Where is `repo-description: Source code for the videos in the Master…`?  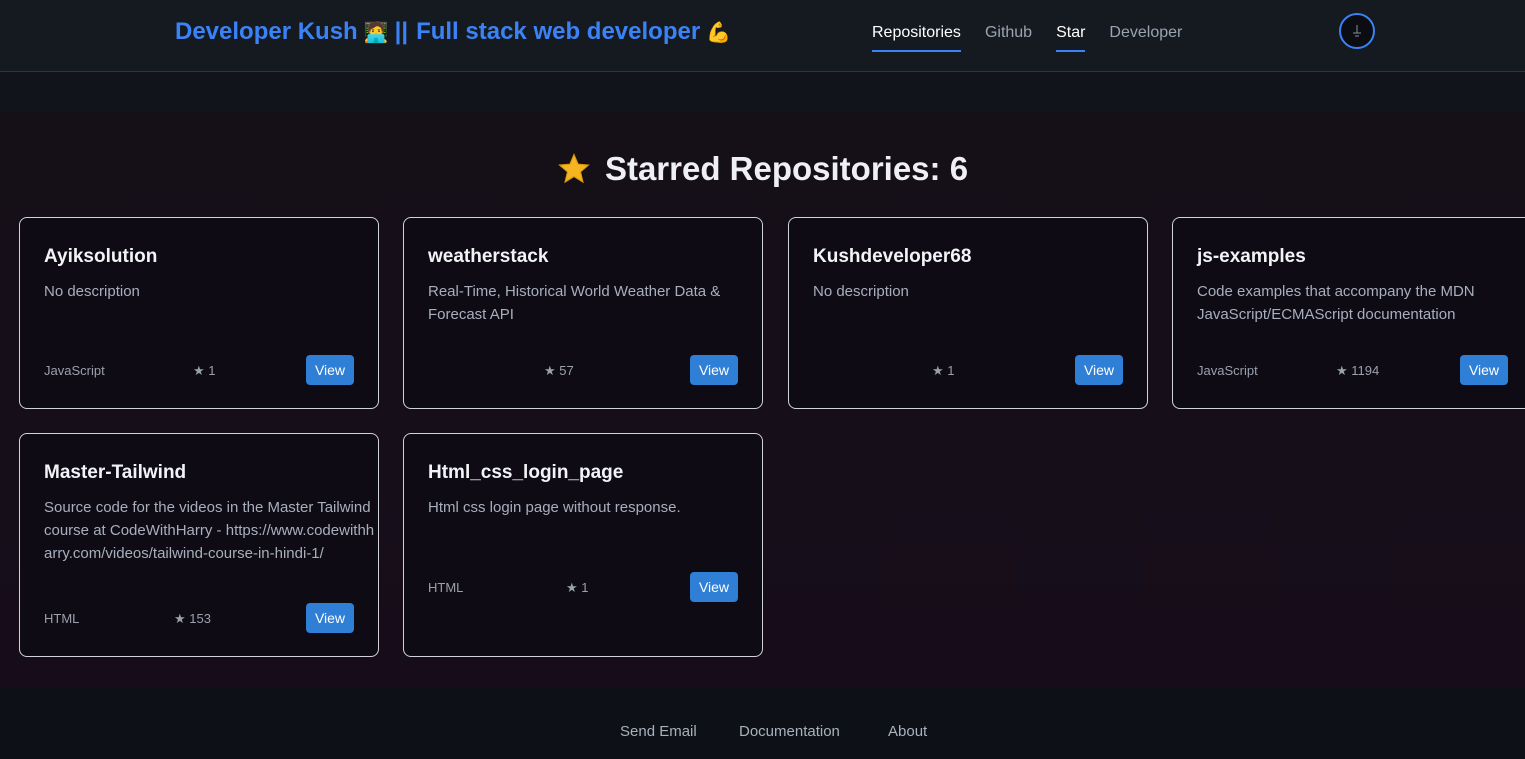
repo-description: Source code for the videos in the Master… is located at coordinates (209, 530).